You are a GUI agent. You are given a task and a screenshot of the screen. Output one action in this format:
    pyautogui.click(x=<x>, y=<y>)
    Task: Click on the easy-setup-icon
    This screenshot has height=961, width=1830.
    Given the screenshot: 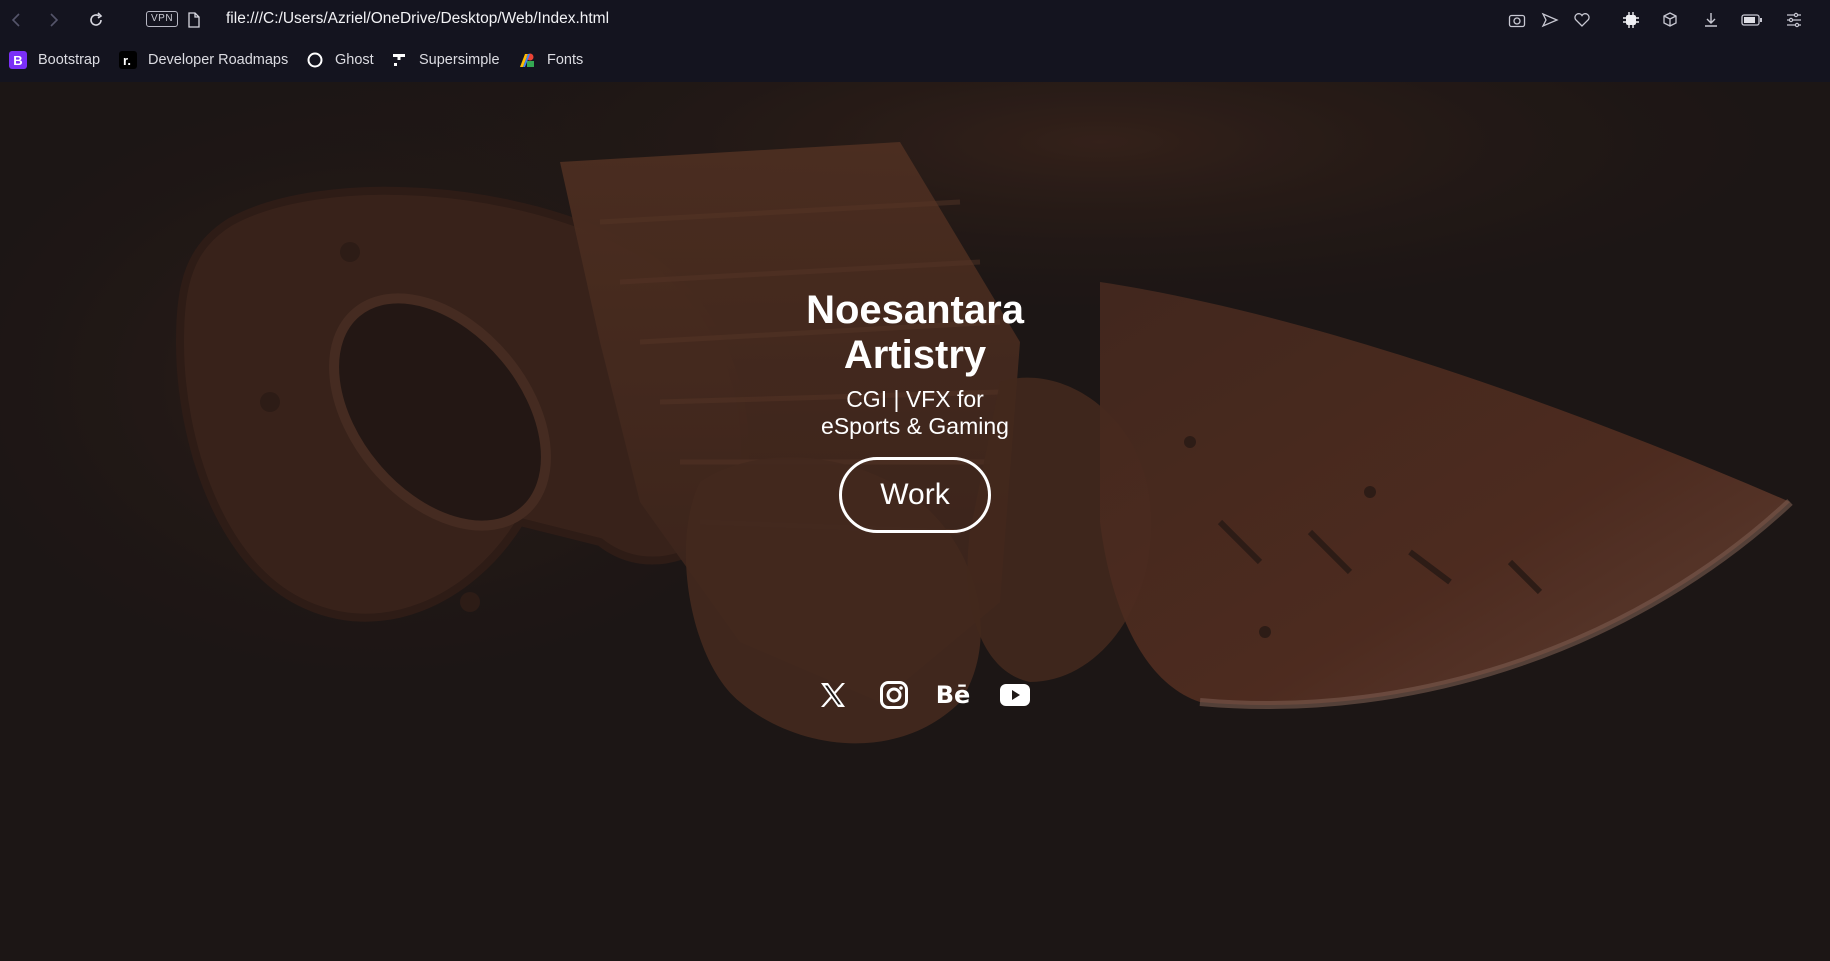 What is the action you would take?
    pyautogui.click(x=1794, y=20)
    